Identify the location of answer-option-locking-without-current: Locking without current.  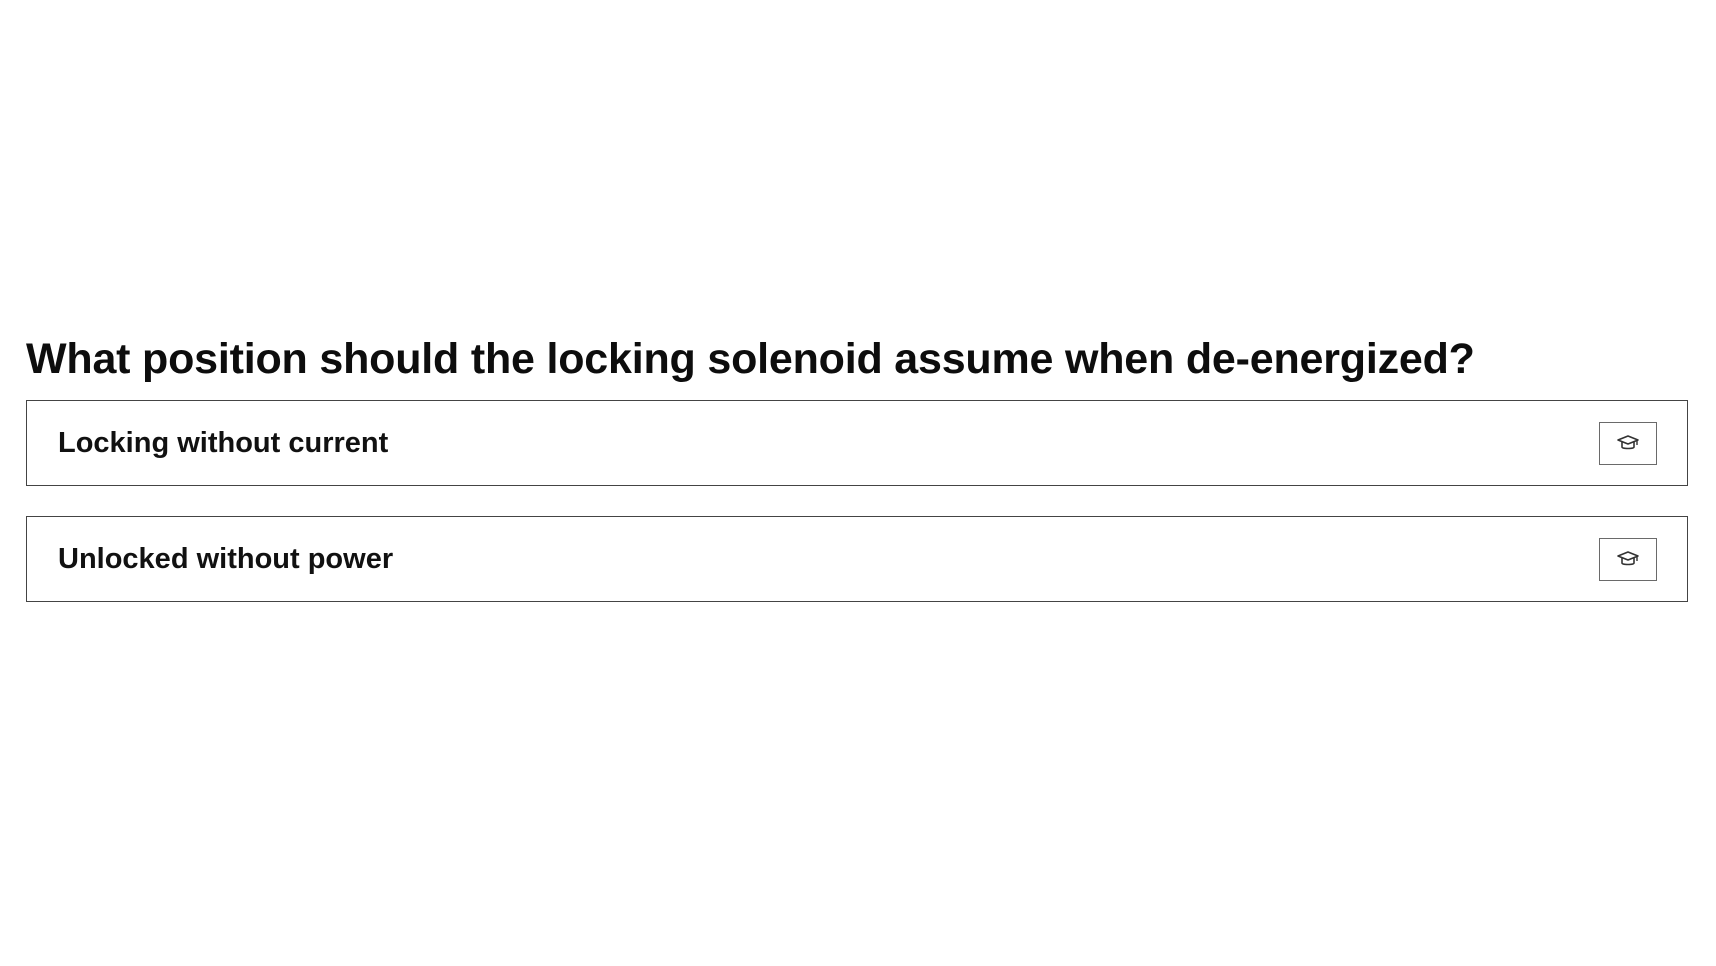
(857, 443).